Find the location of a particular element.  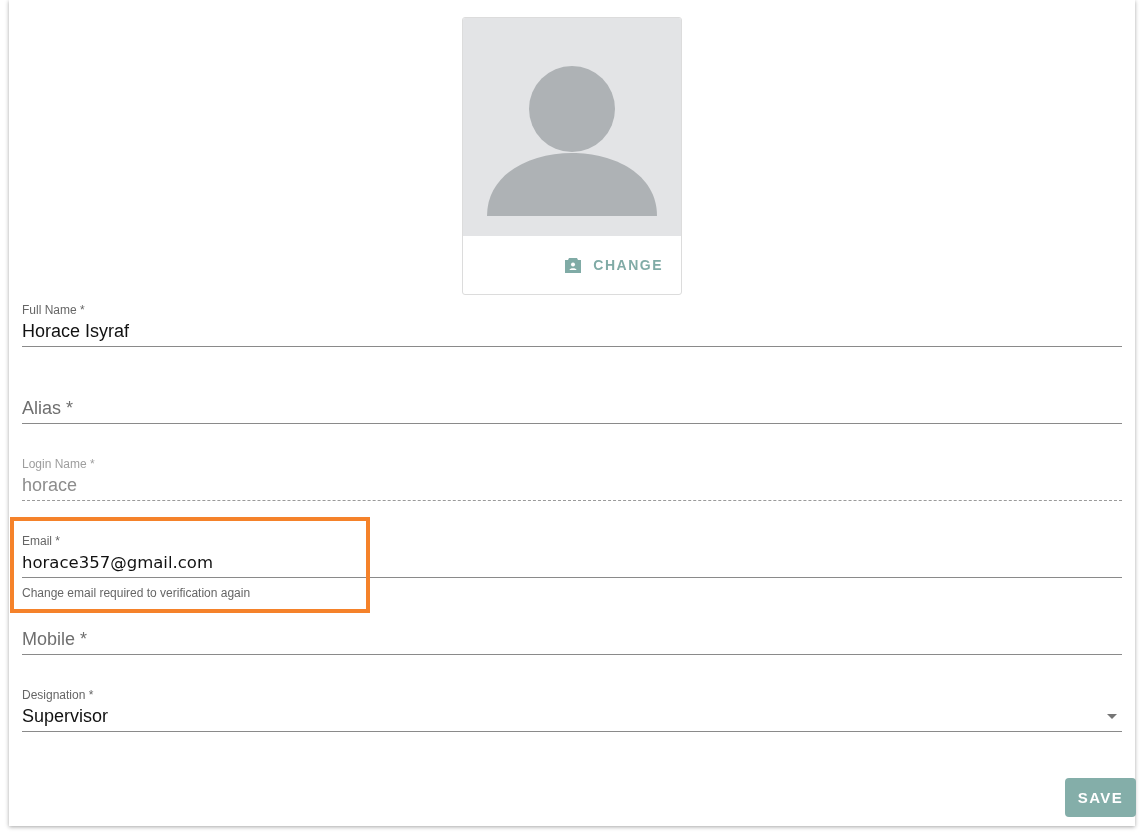

text-field: Mobile * is located at coordinates (572, 640).